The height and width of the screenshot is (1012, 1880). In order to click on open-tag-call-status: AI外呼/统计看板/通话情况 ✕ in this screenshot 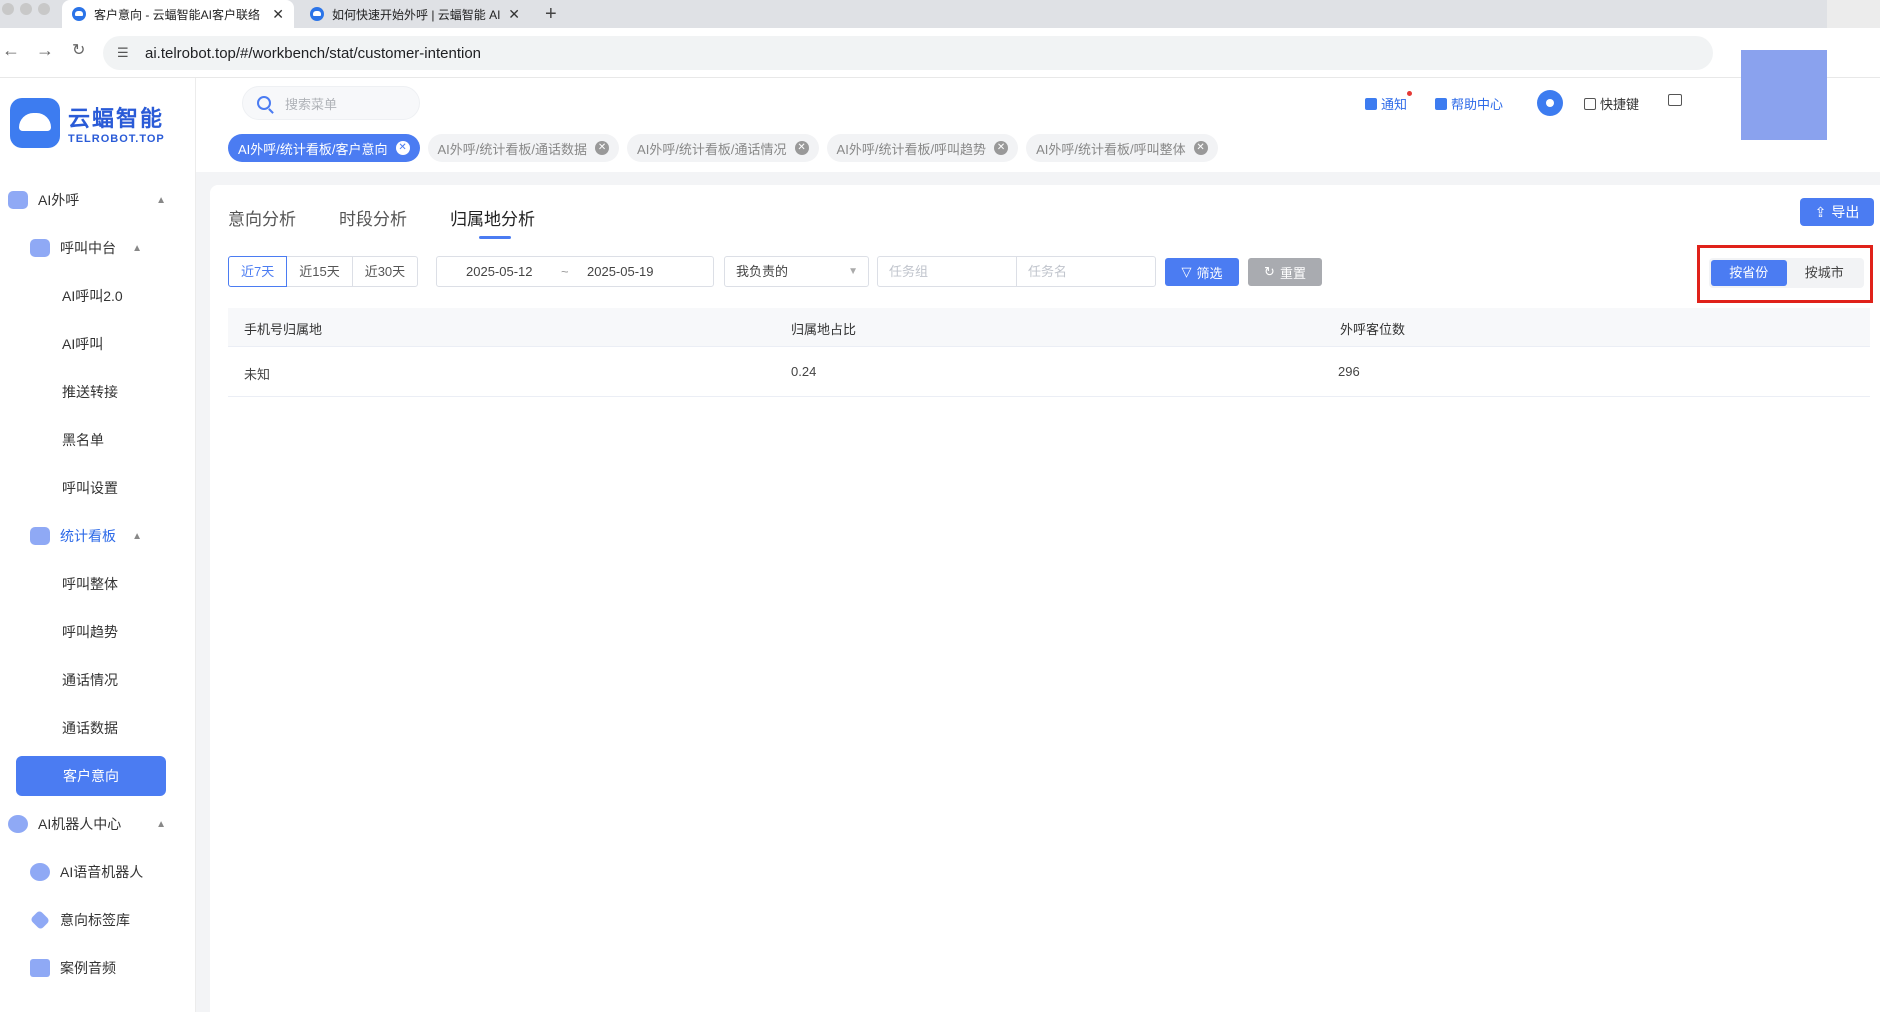, I will do `click(723, 148)`.